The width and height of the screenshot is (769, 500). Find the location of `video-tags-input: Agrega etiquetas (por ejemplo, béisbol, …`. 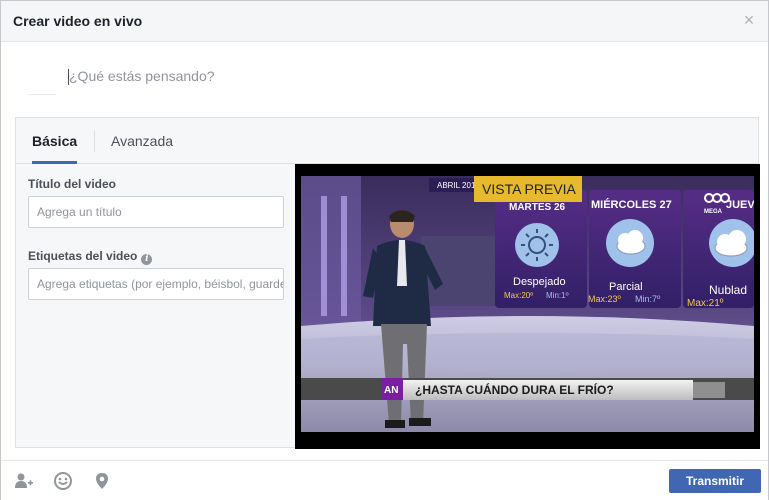

video-tags-input: Agrega etiquetas (por ejemplo, béisbol, … is located at coordinates (156, 284).